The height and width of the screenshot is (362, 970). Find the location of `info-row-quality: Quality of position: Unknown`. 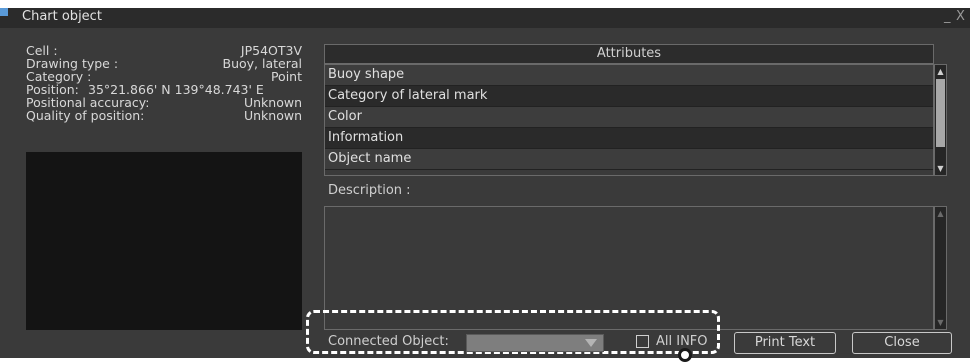

info-row-quality: Quality of position: Unknown is located at coordinates (164, 115).